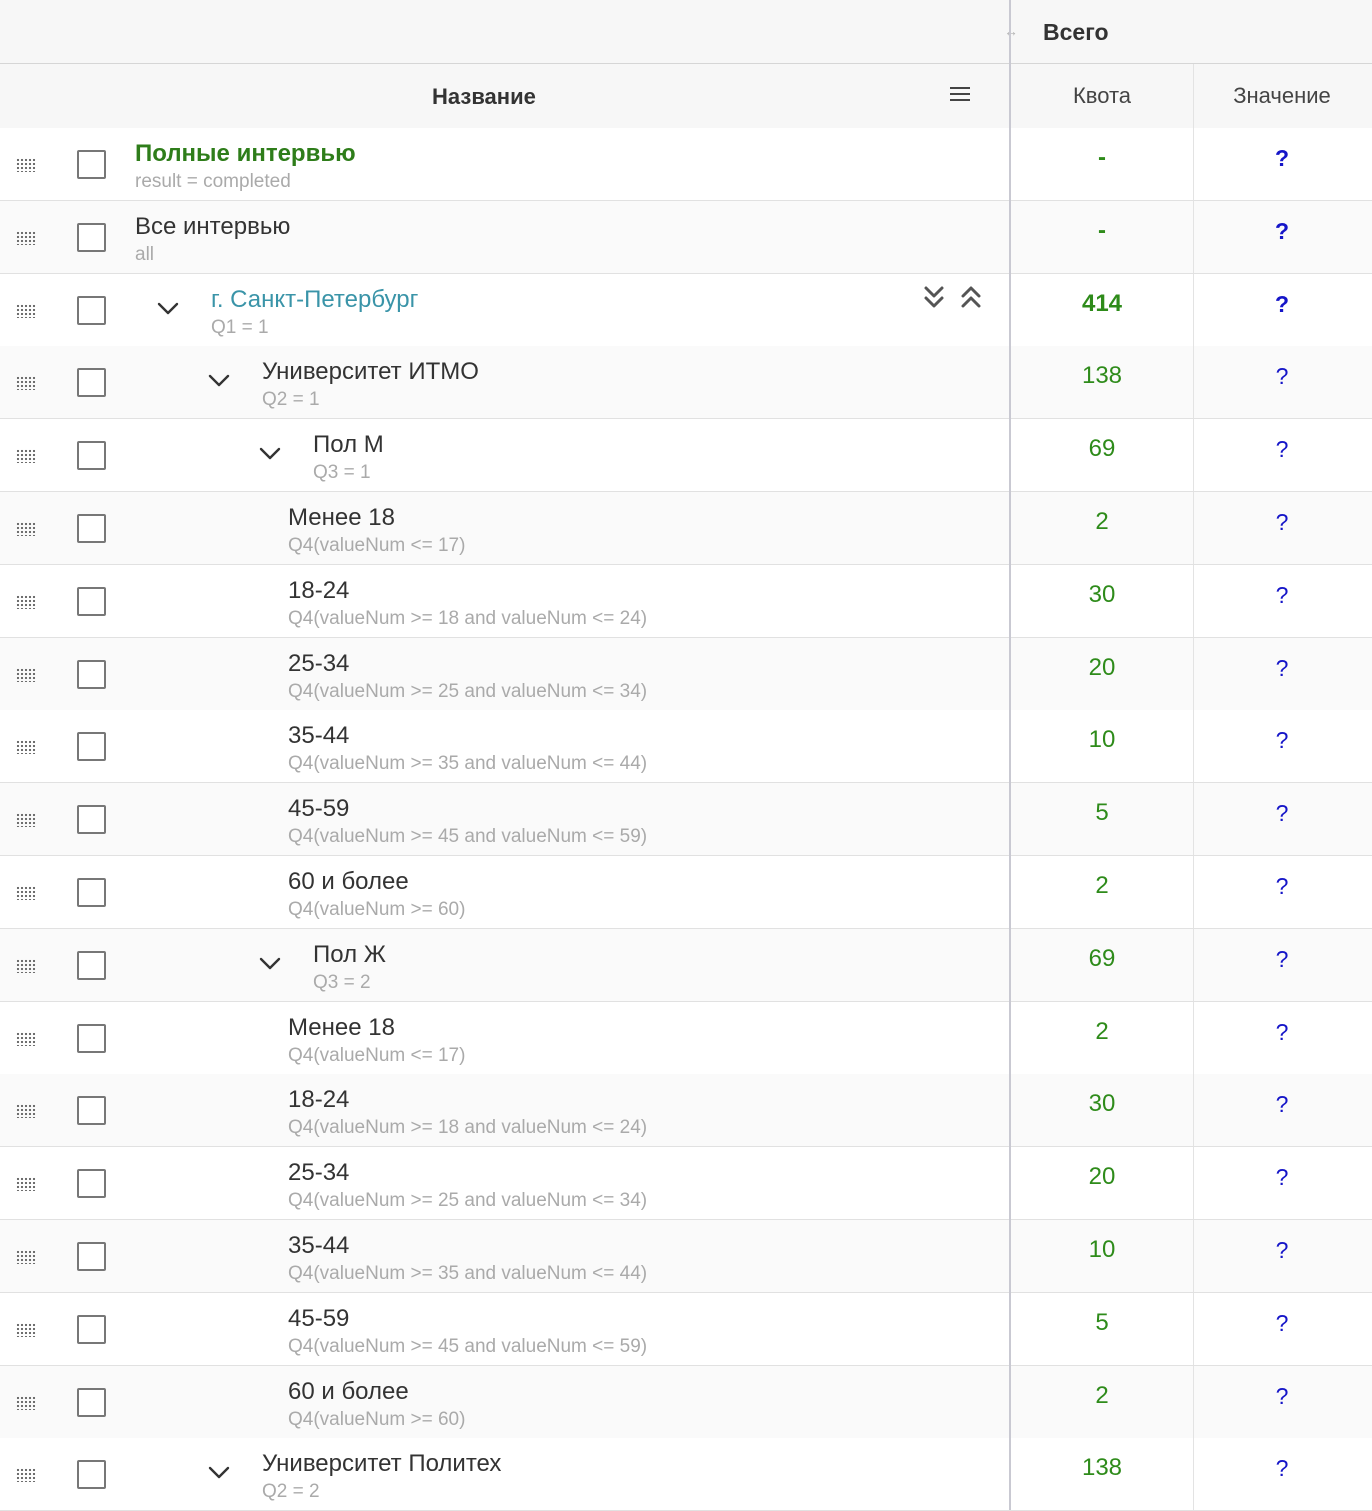 The height and width of the screenshot is (1511, 1372). Describe the element at coordinates (314, 300) in the screenshot. I see `row-title: г. Санкт-Петербург` at that location.